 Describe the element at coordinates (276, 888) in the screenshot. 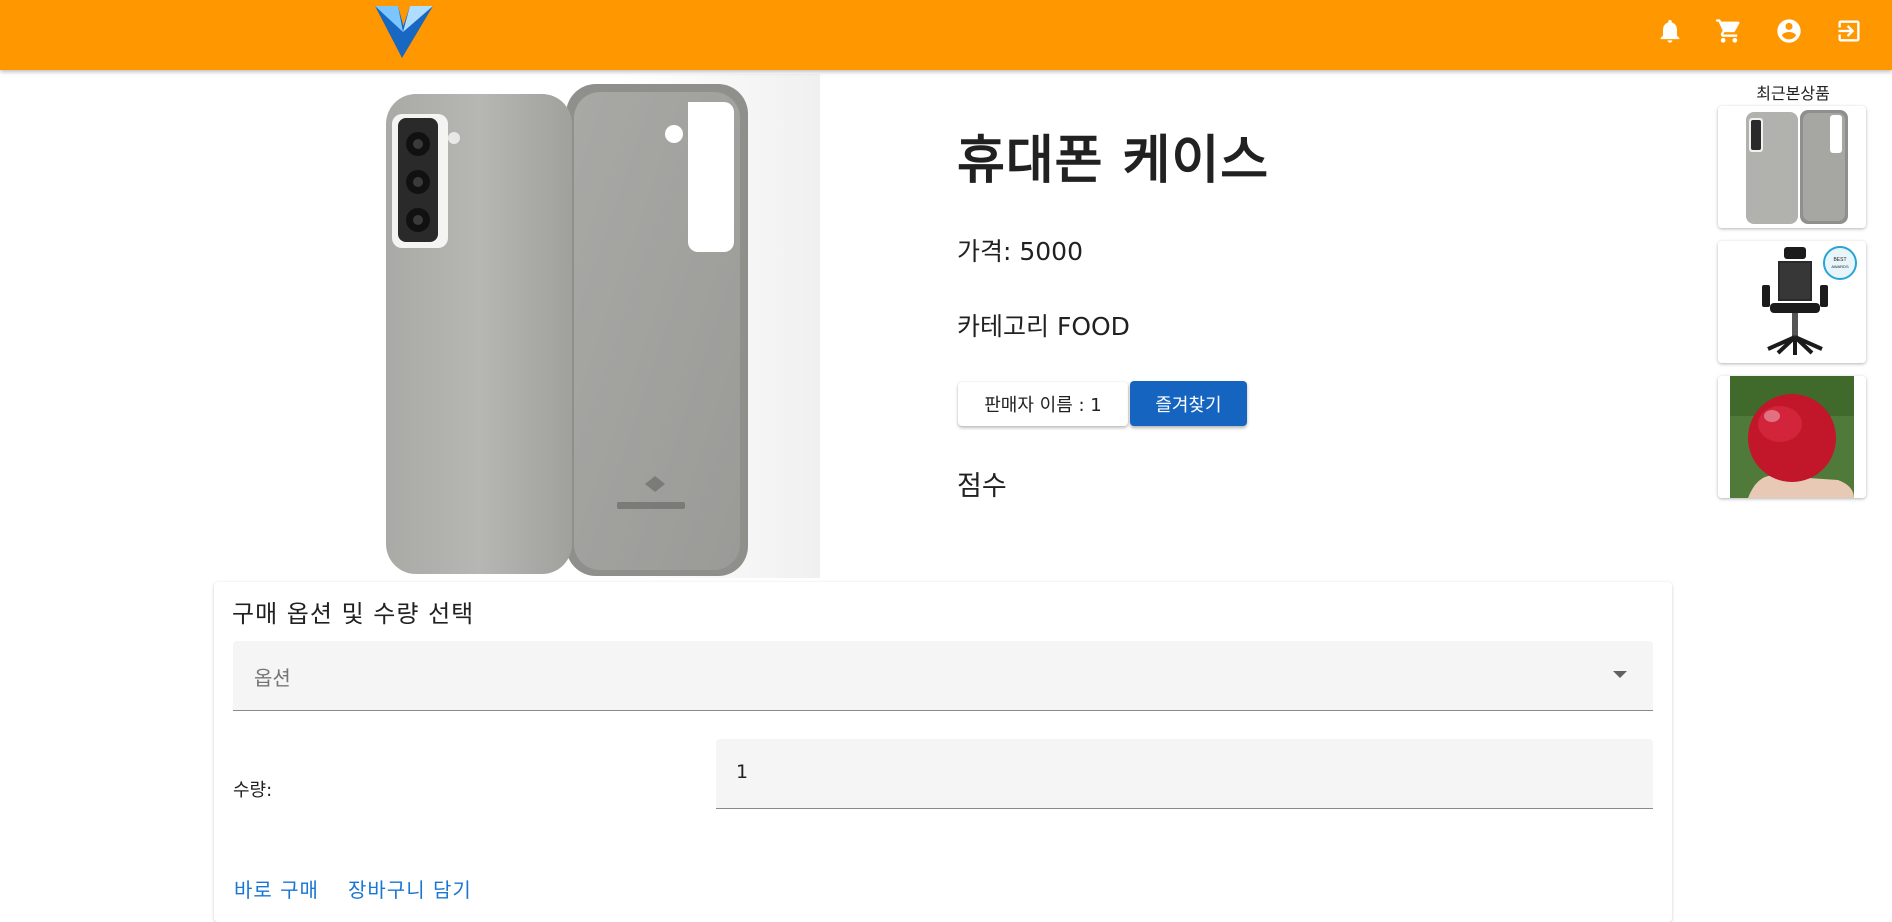

I see `buy-now-button: 바로 구매` at that location.